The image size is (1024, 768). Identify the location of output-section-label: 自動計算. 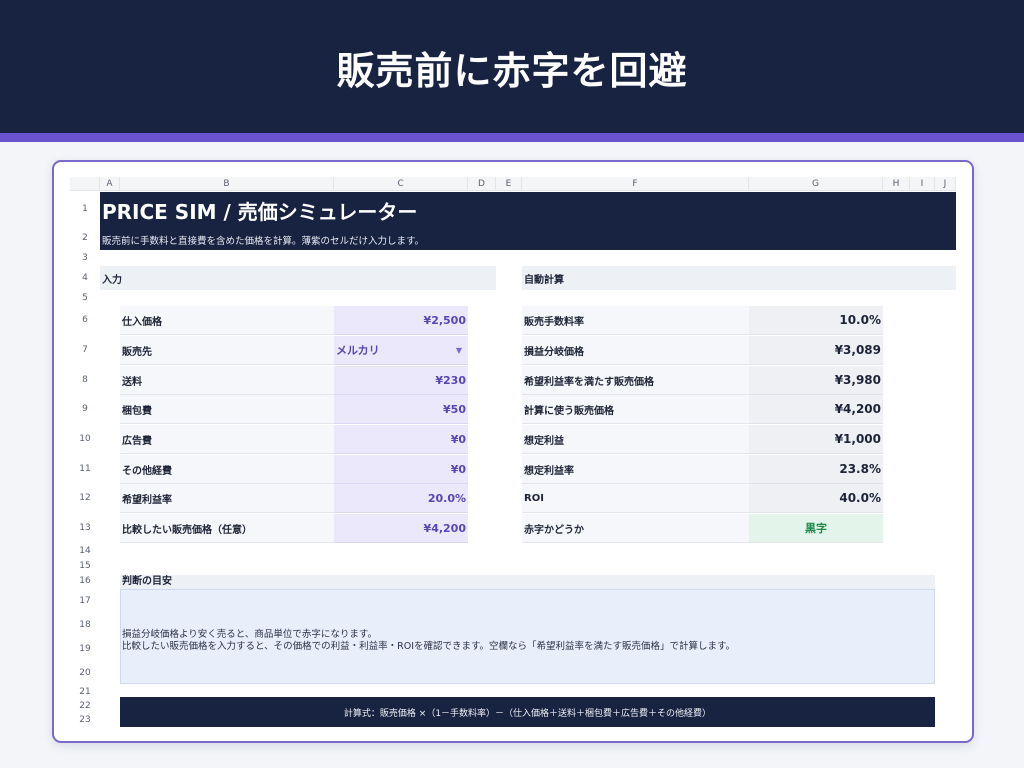
(544, 280).